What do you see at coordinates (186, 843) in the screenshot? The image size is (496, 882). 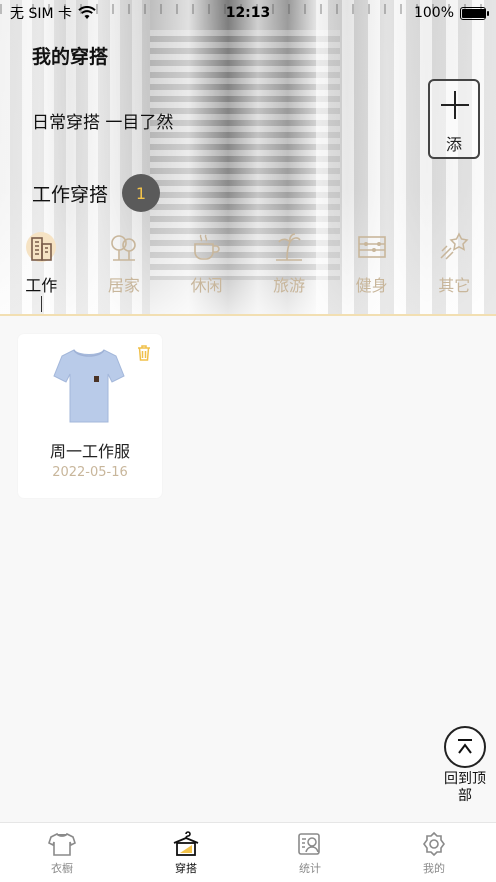 I see `hanger-icon` at bounding box center [186, 843].